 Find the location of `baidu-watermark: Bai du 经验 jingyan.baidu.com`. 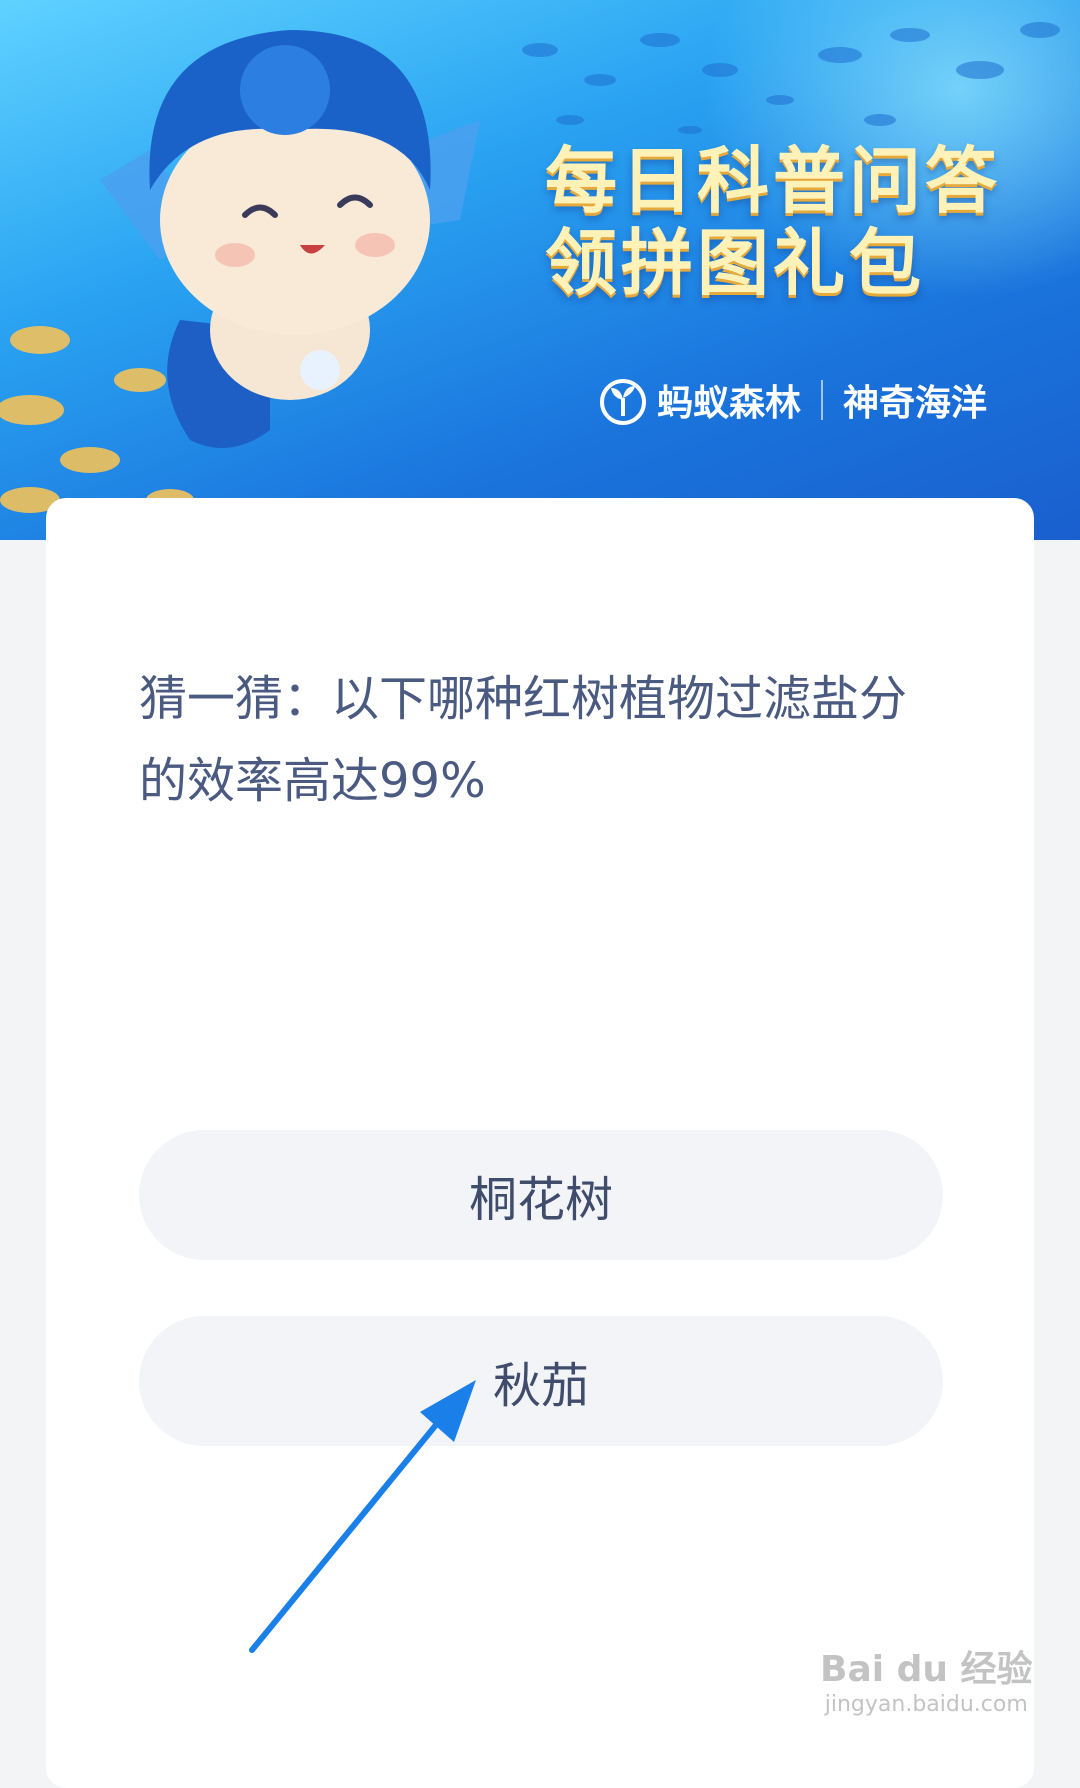

baidu-watermark: Bai du 经验 jingyan.baidu.com is located at coordinates (926, 1678).